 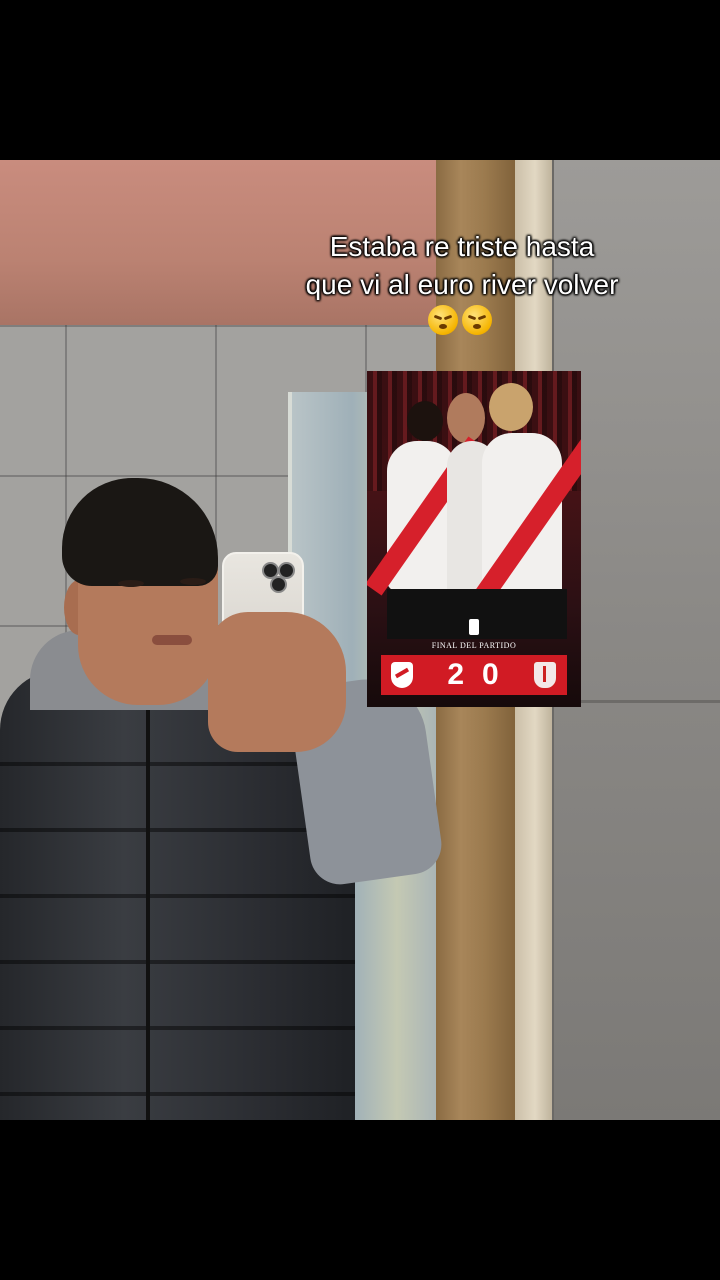 I want to click on river-plate-badge-icon, so click(x=402, y=675).